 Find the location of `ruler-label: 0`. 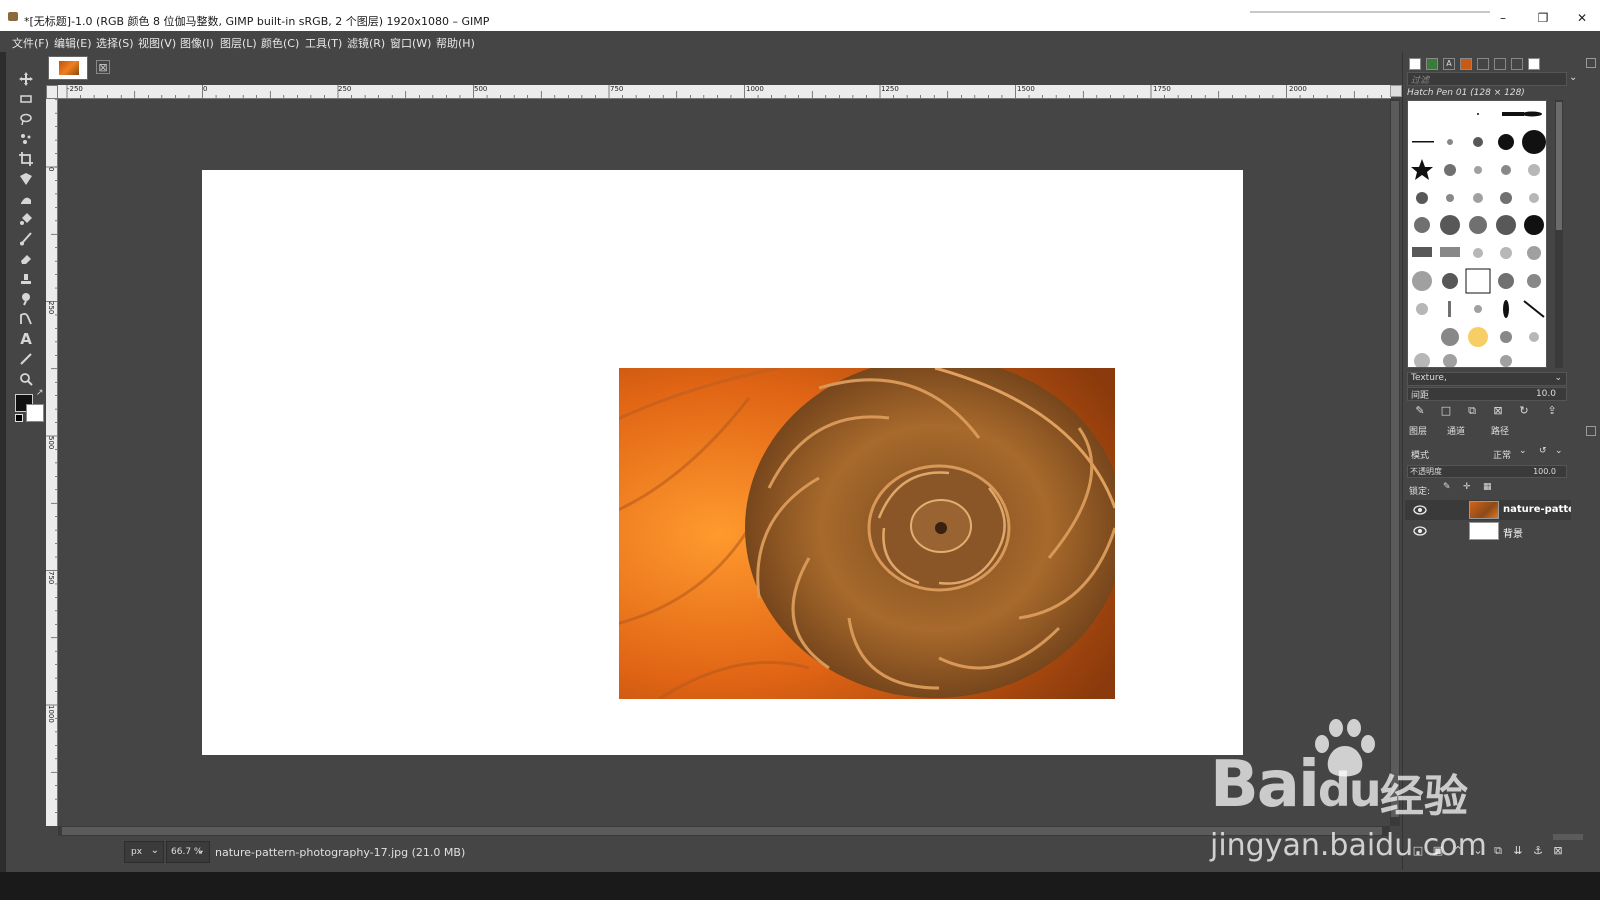

ruler-label: 0 is located at coordinates (51, 169).